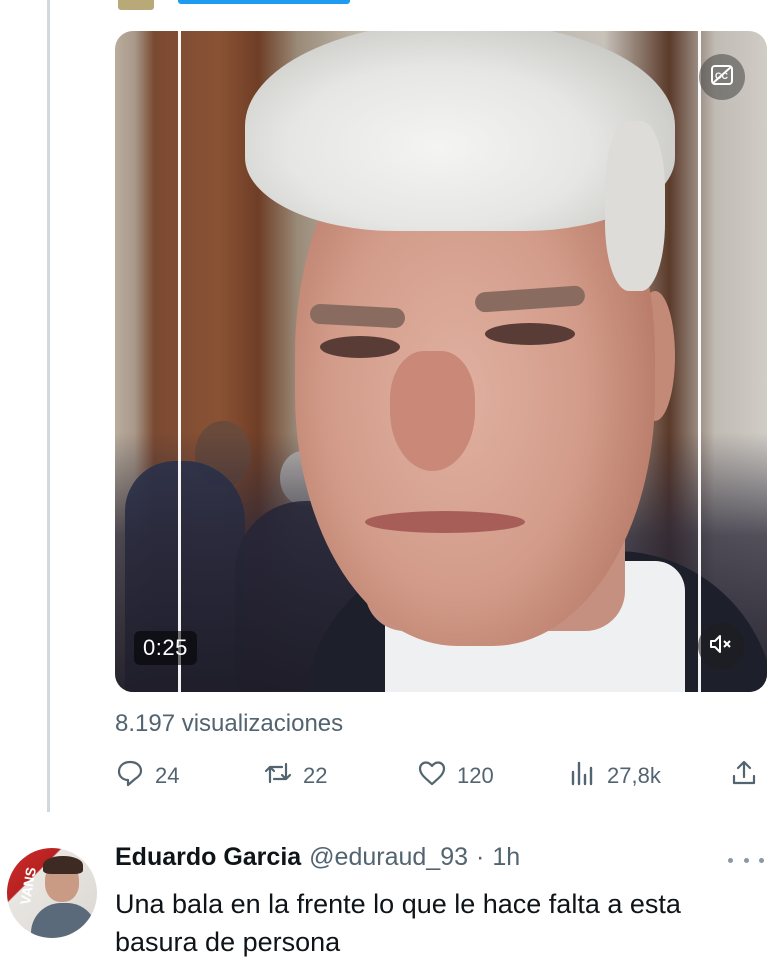 The image size is (770, 973). I want to click on more-options-button, so click(746, 860).